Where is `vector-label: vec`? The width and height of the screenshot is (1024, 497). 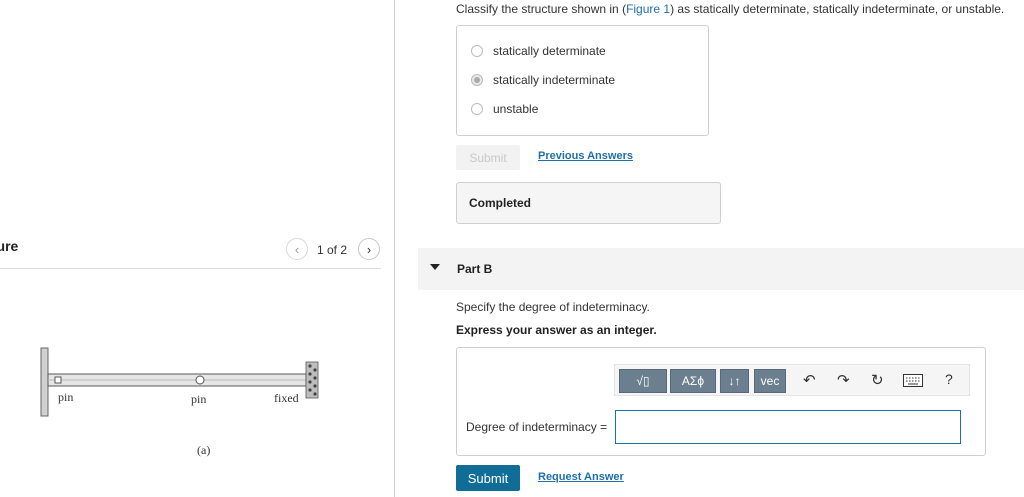
vector-label: vec is located at coordinates (770, 381).